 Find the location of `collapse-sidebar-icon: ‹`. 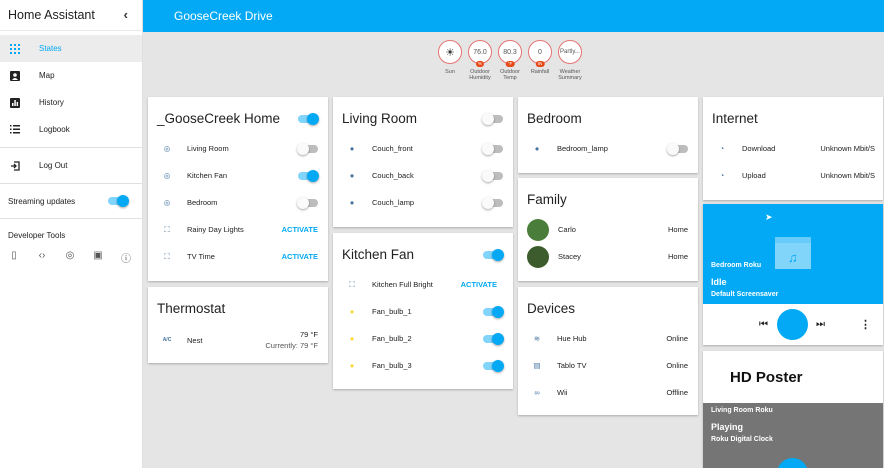

collapse-sidebar-icon: ‹ is located at coordinates (126, 14).